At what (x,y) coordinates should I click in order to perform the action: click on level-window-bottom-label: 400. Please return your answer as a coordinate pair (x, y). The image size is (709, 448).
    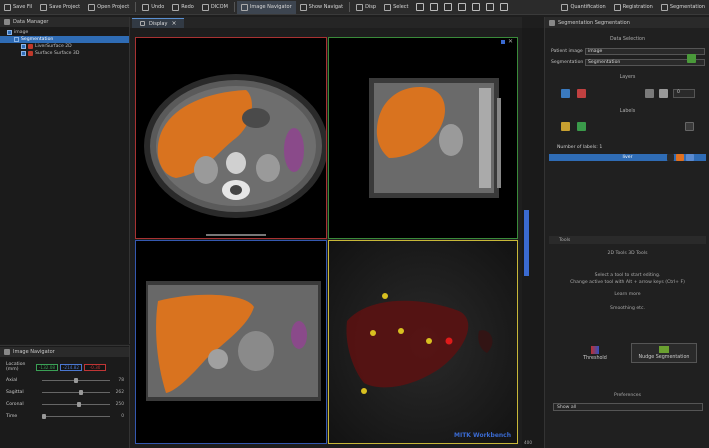
    Looking at the image, I should click on (528, 442).